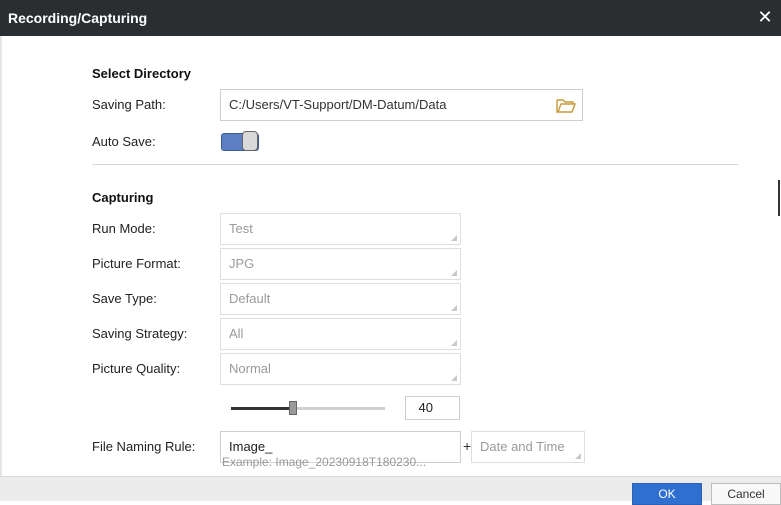 The height and width of the screenshot is (505, 781). I want to click on scrollbar-thumb, so click(779, 198).